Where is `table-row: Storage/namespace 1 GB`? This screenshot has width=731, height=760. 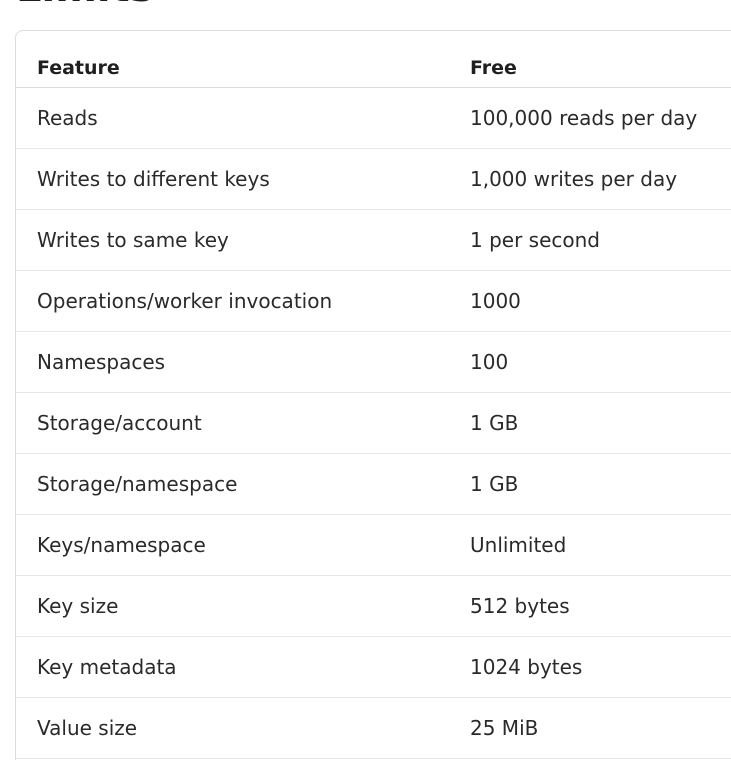 table-row: Storage/namespace 1 GB is located at coordinates (373, 484).